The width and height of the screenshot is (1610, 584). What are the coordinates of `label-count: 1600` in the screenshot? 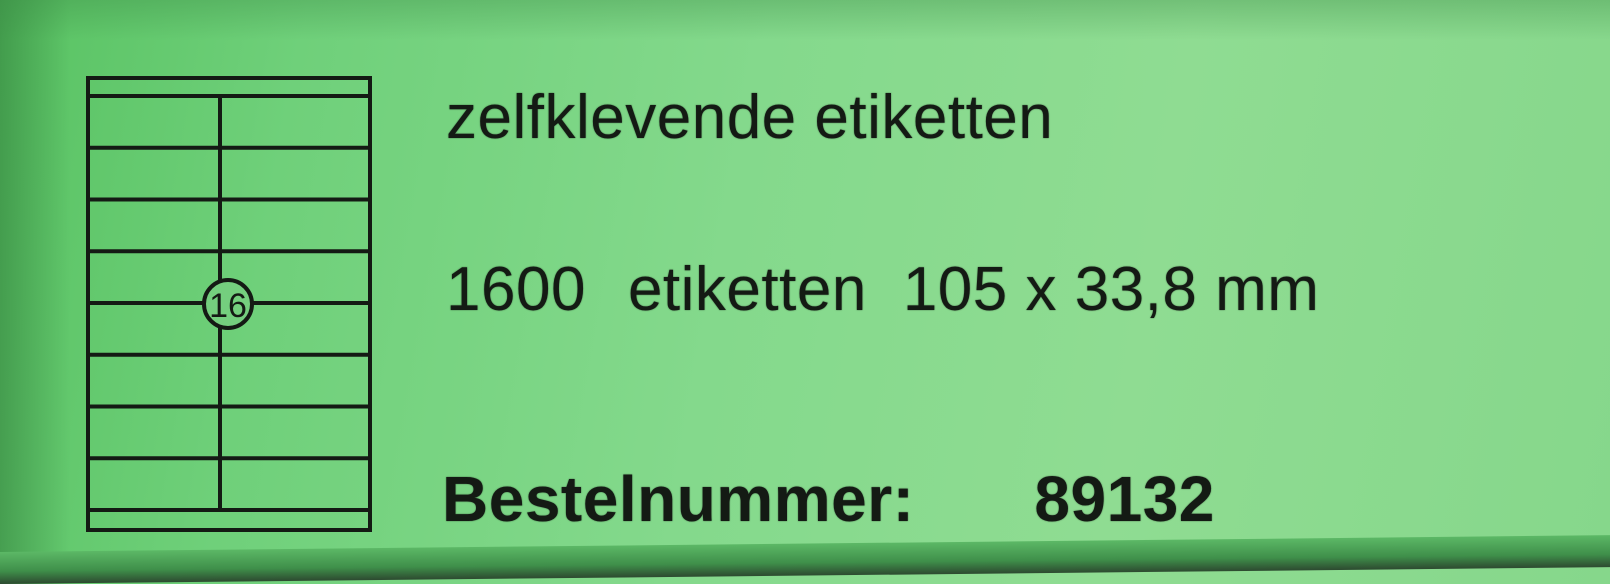 It's located at (516, 289).